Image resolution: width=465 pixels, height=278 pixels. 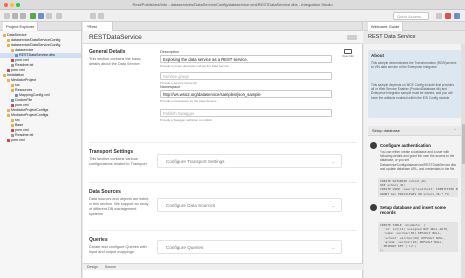 What do you see at coordinates (101, 16) in the screenshot?
I see `navigate-forward-icon` at bounding box center [101, 16].